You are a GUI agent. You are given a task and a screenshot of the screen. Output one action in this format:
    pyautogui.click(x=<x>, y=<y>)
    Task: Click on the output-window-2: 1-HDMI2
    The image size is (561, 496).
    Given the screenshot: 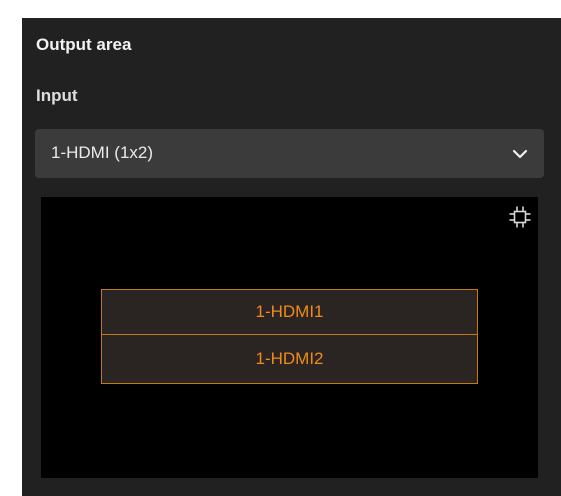 What is the action you would take?
    pyautogui.click(x=289, y=359)
    